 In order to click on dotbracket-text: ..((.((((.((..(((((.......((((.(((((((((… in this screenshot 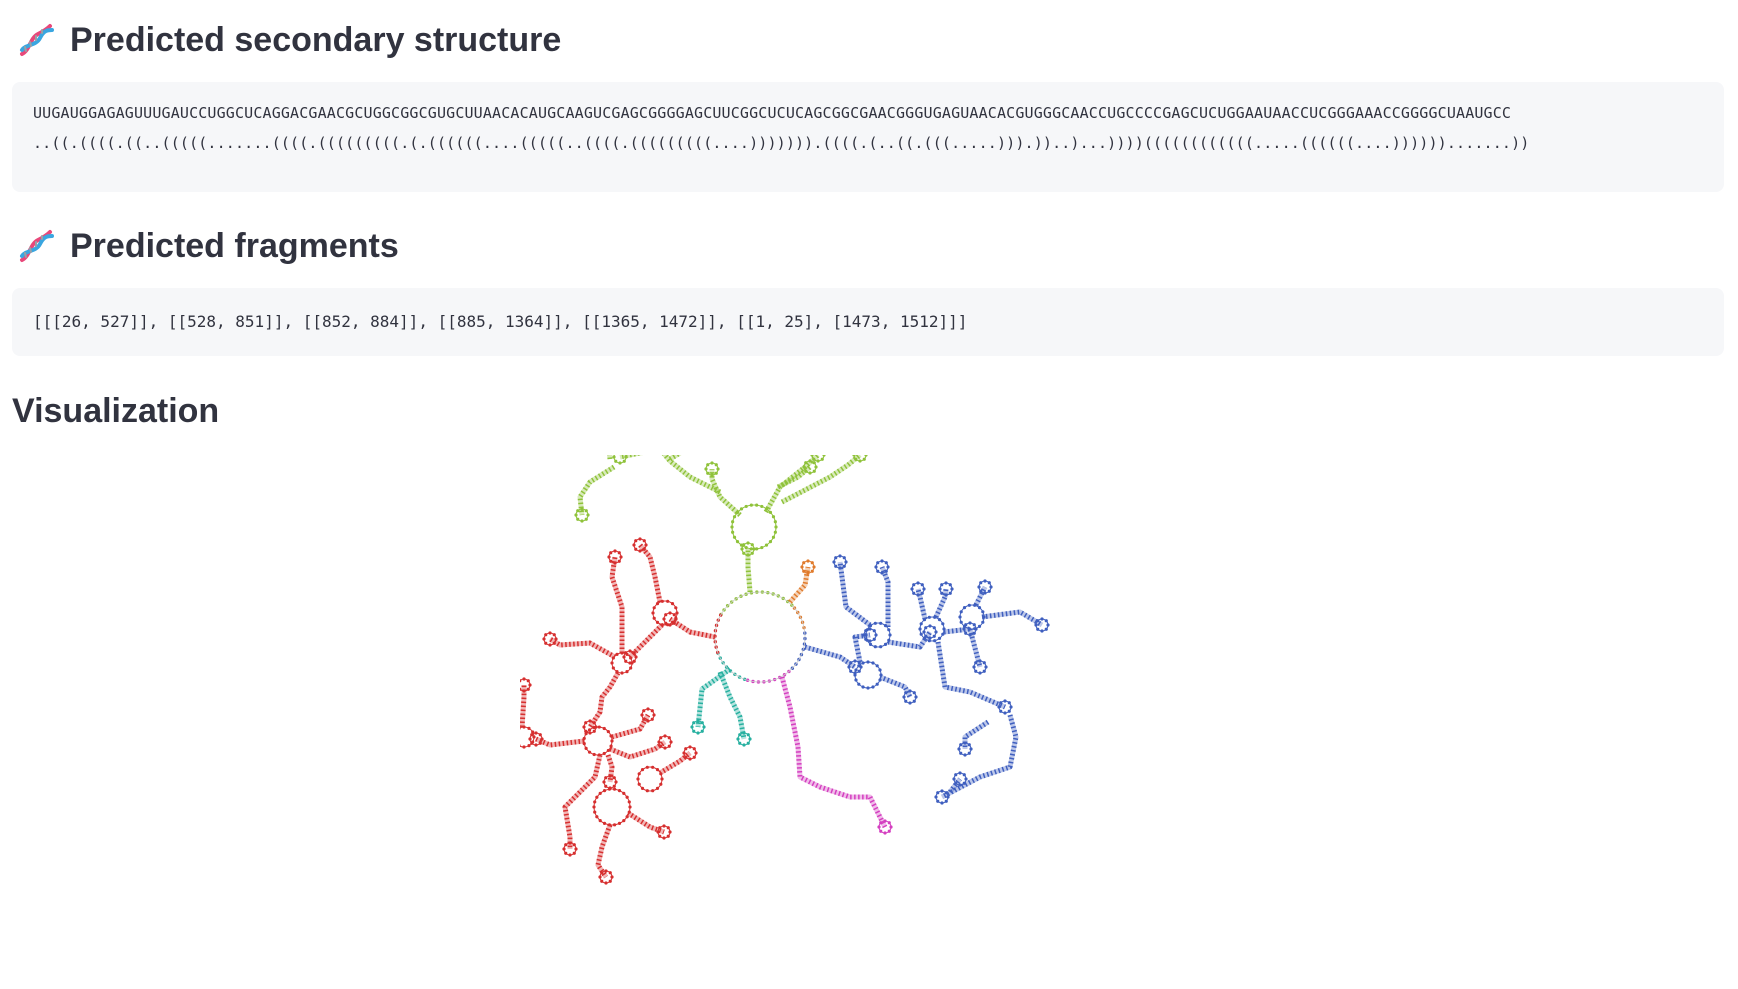, I will do `click(781, 143)`.